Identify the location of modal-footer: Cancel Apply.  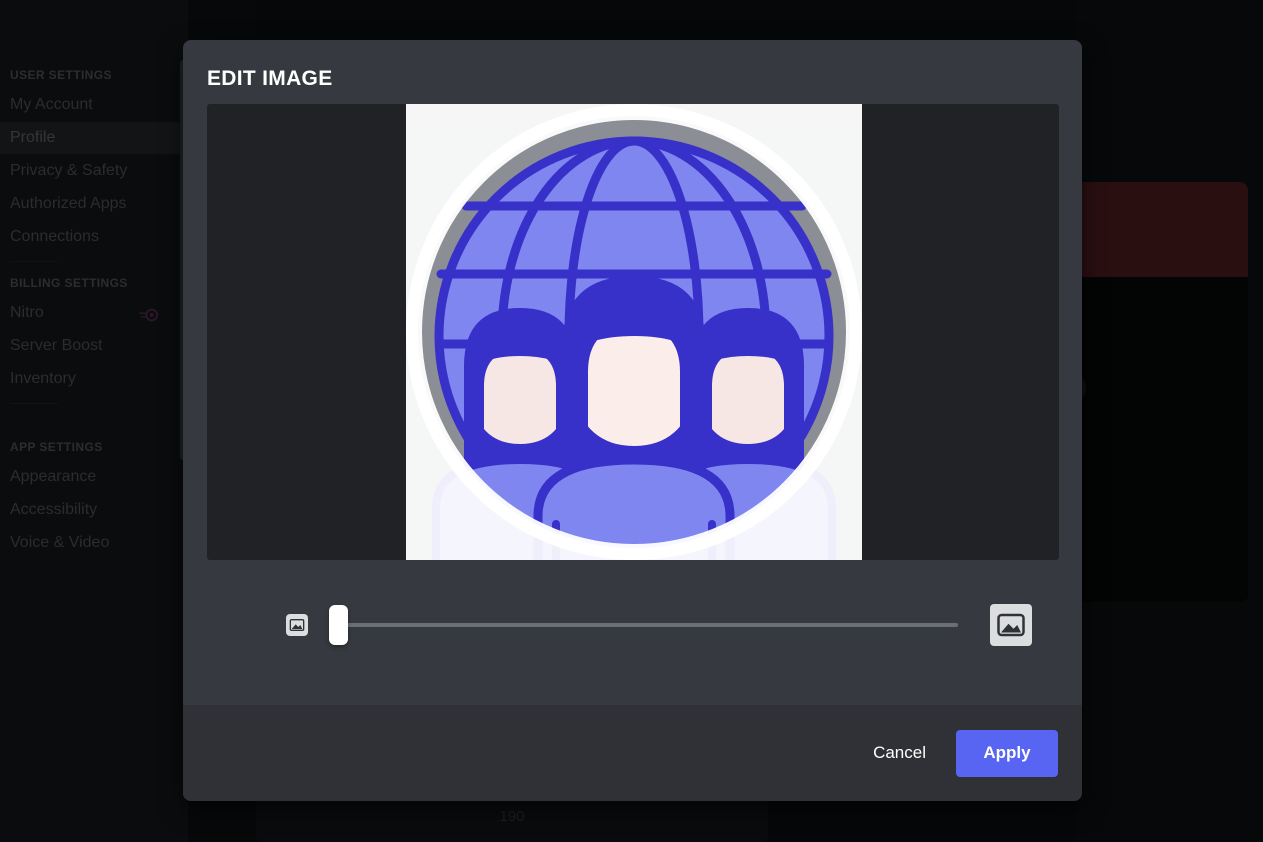
(632, 753).